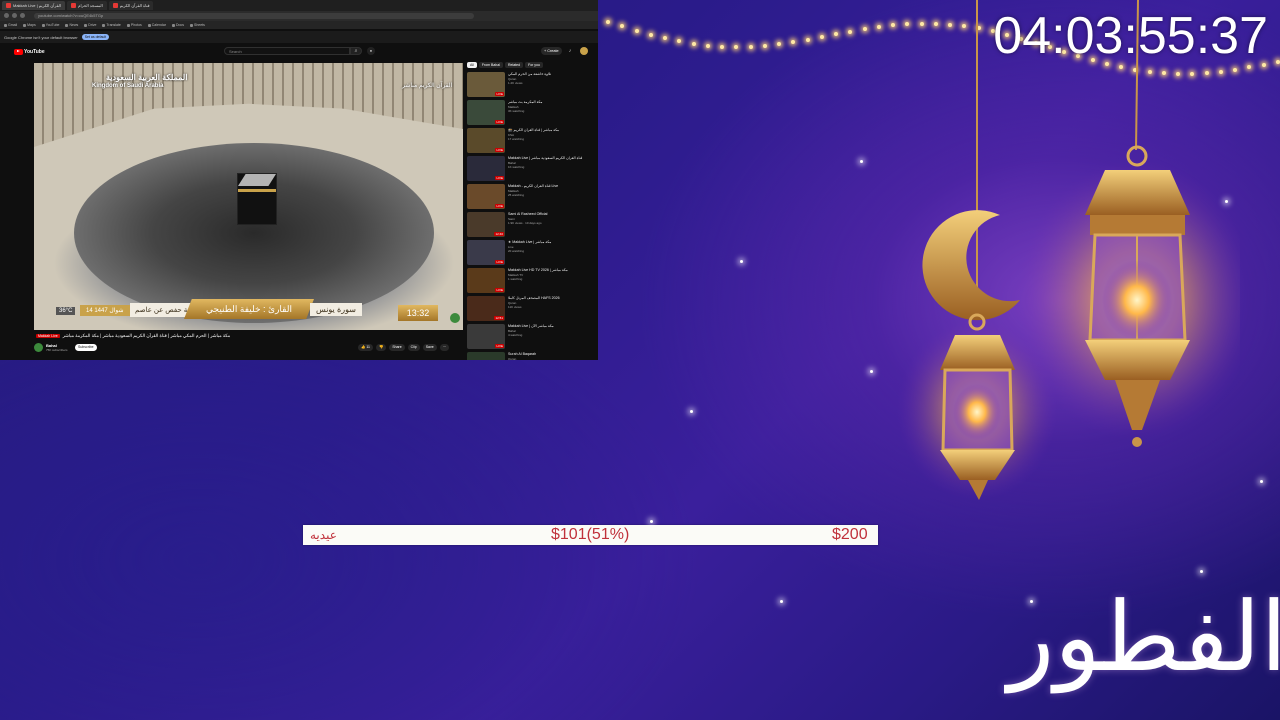 This screenshot has height=720, width=1280. What do you see at coordinates (551, 51) in the screenshot?
I see `create-button: + Create` at bounding box center [551, 51].